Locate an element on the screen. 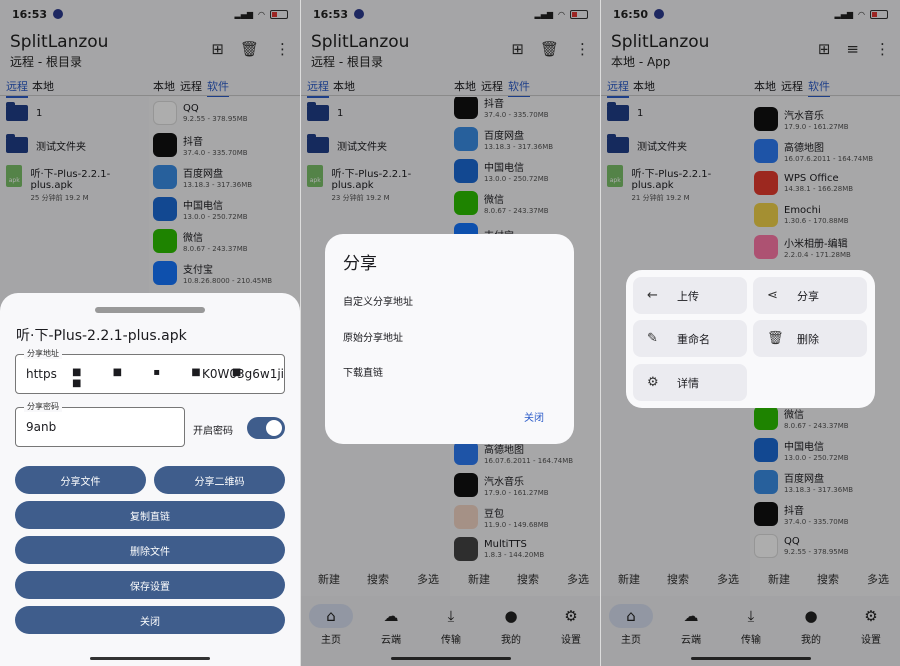 The width and height of the screenshot is (900, 666). menu-label: 上传 is located at coordinates (688, 296).